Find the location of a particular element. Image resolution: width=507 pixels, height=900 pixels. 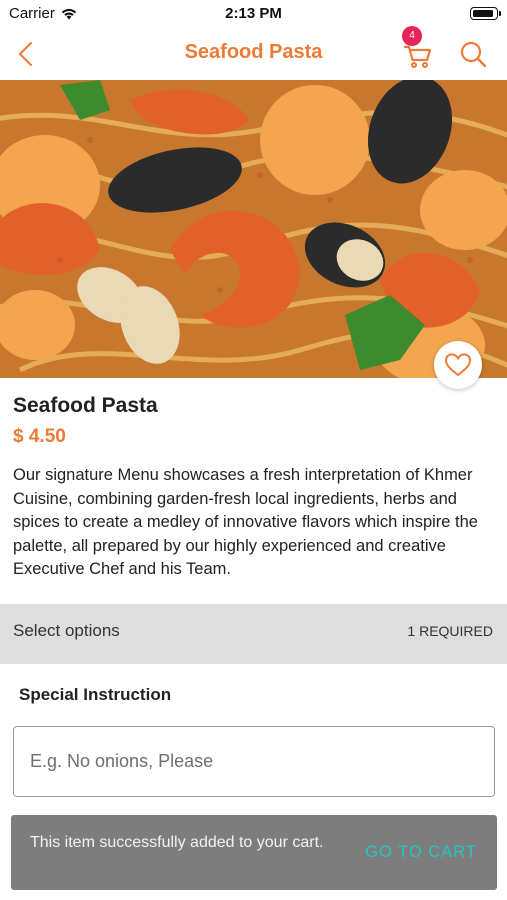

required-count-label: 1 REQUIRED is located at coordinates (450, 631).